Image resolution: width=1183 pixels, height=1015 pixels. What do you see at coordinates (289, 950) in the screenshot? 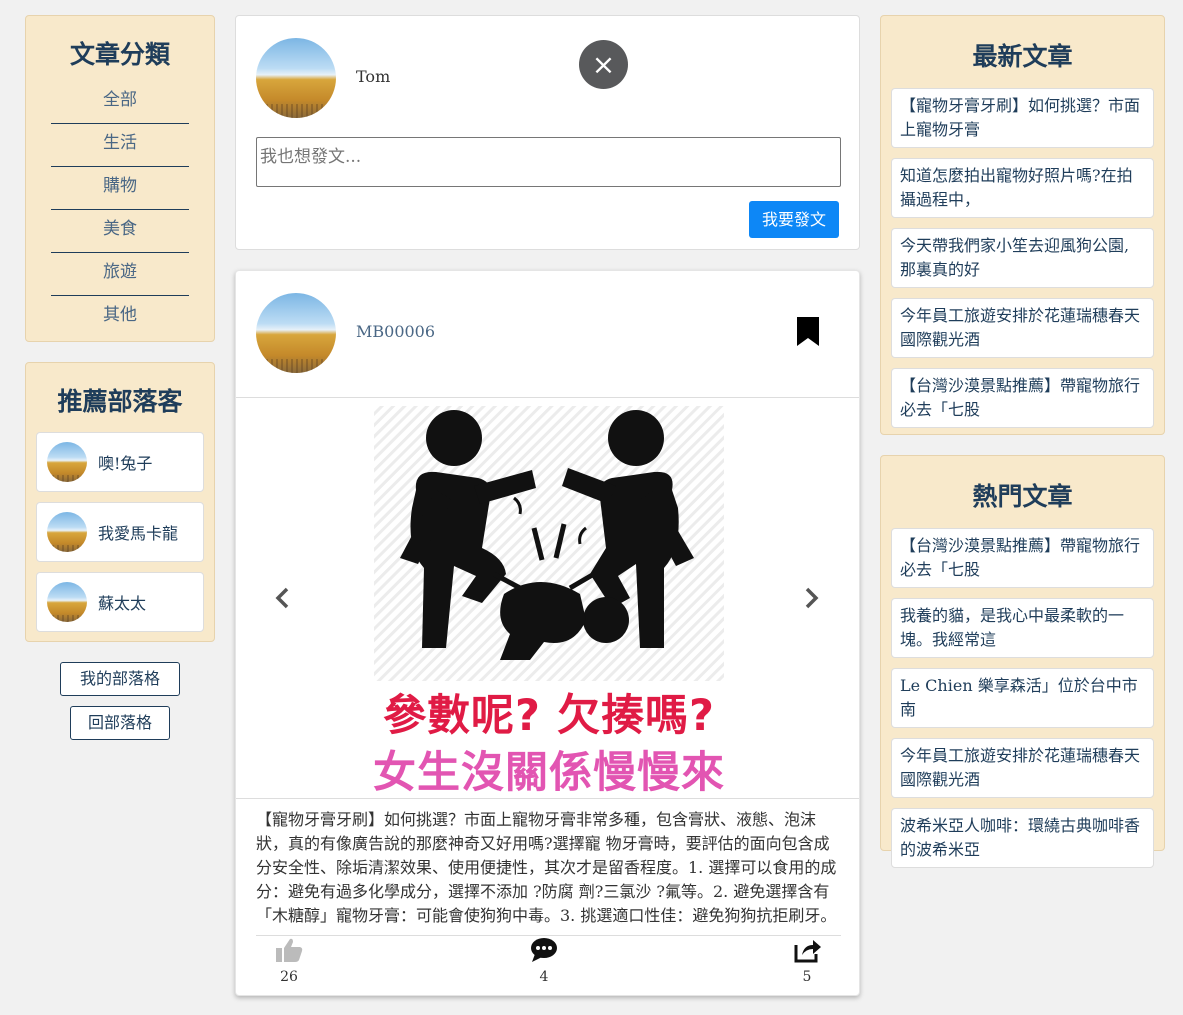
I see `thumbs-up-icon` at bounding box center [289, 950].